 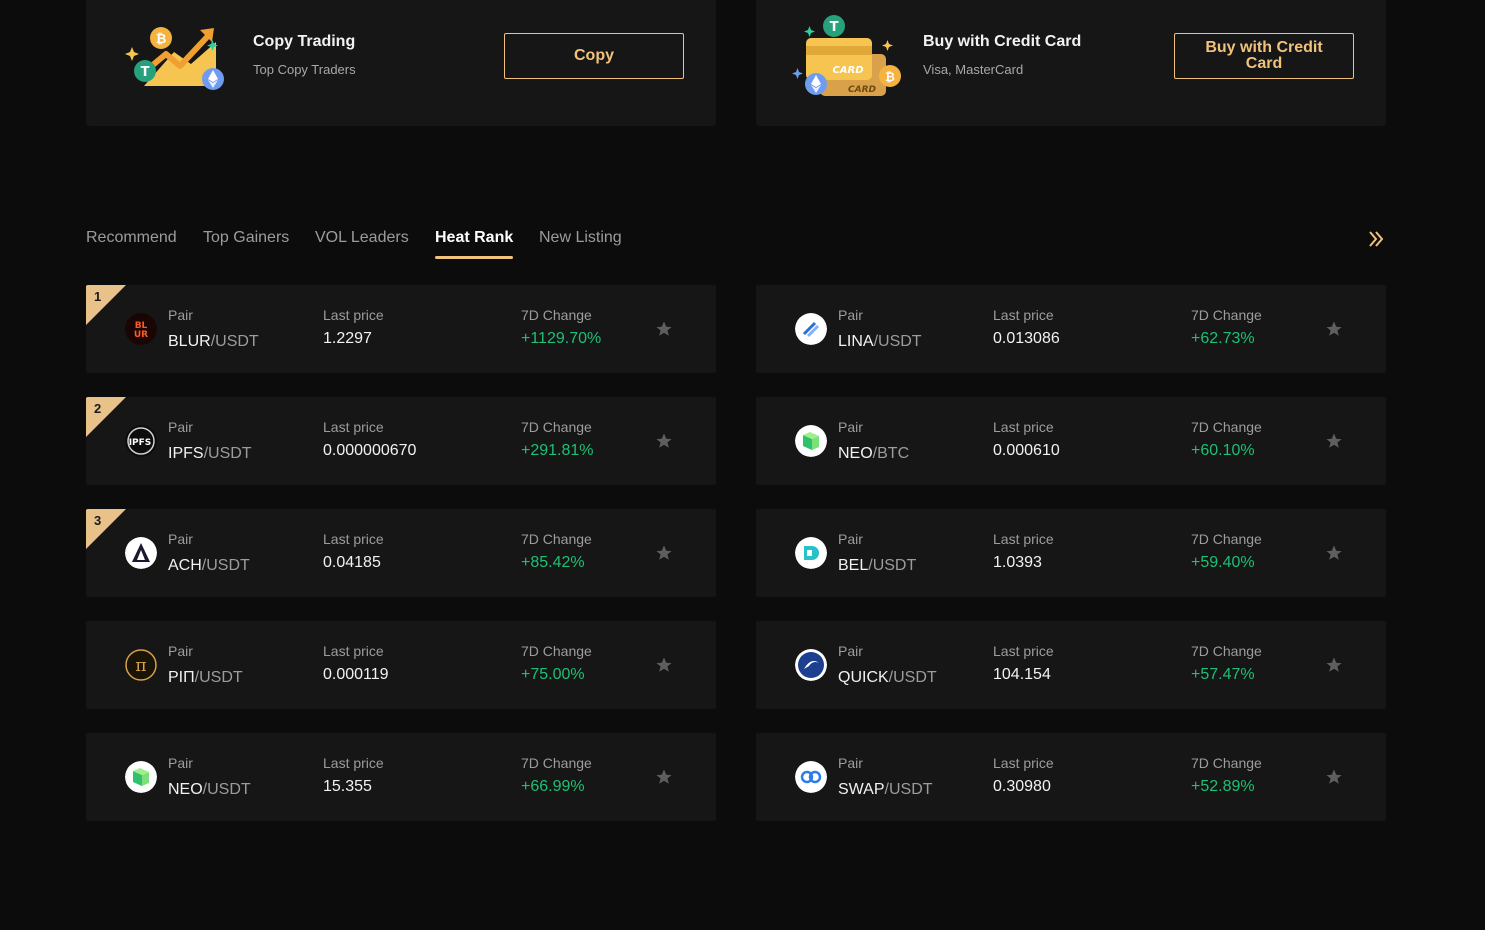 I want to click on pair-value: ACH/USDT, so click(x=209, y=566).